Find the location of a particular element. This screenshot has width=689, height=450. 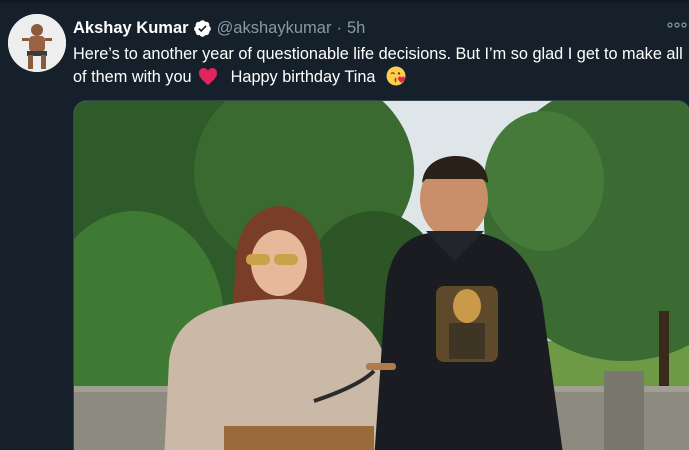

tweet-header: Akshay Kumar @akshaykumar · 5h is located at coordinates (219, 28).